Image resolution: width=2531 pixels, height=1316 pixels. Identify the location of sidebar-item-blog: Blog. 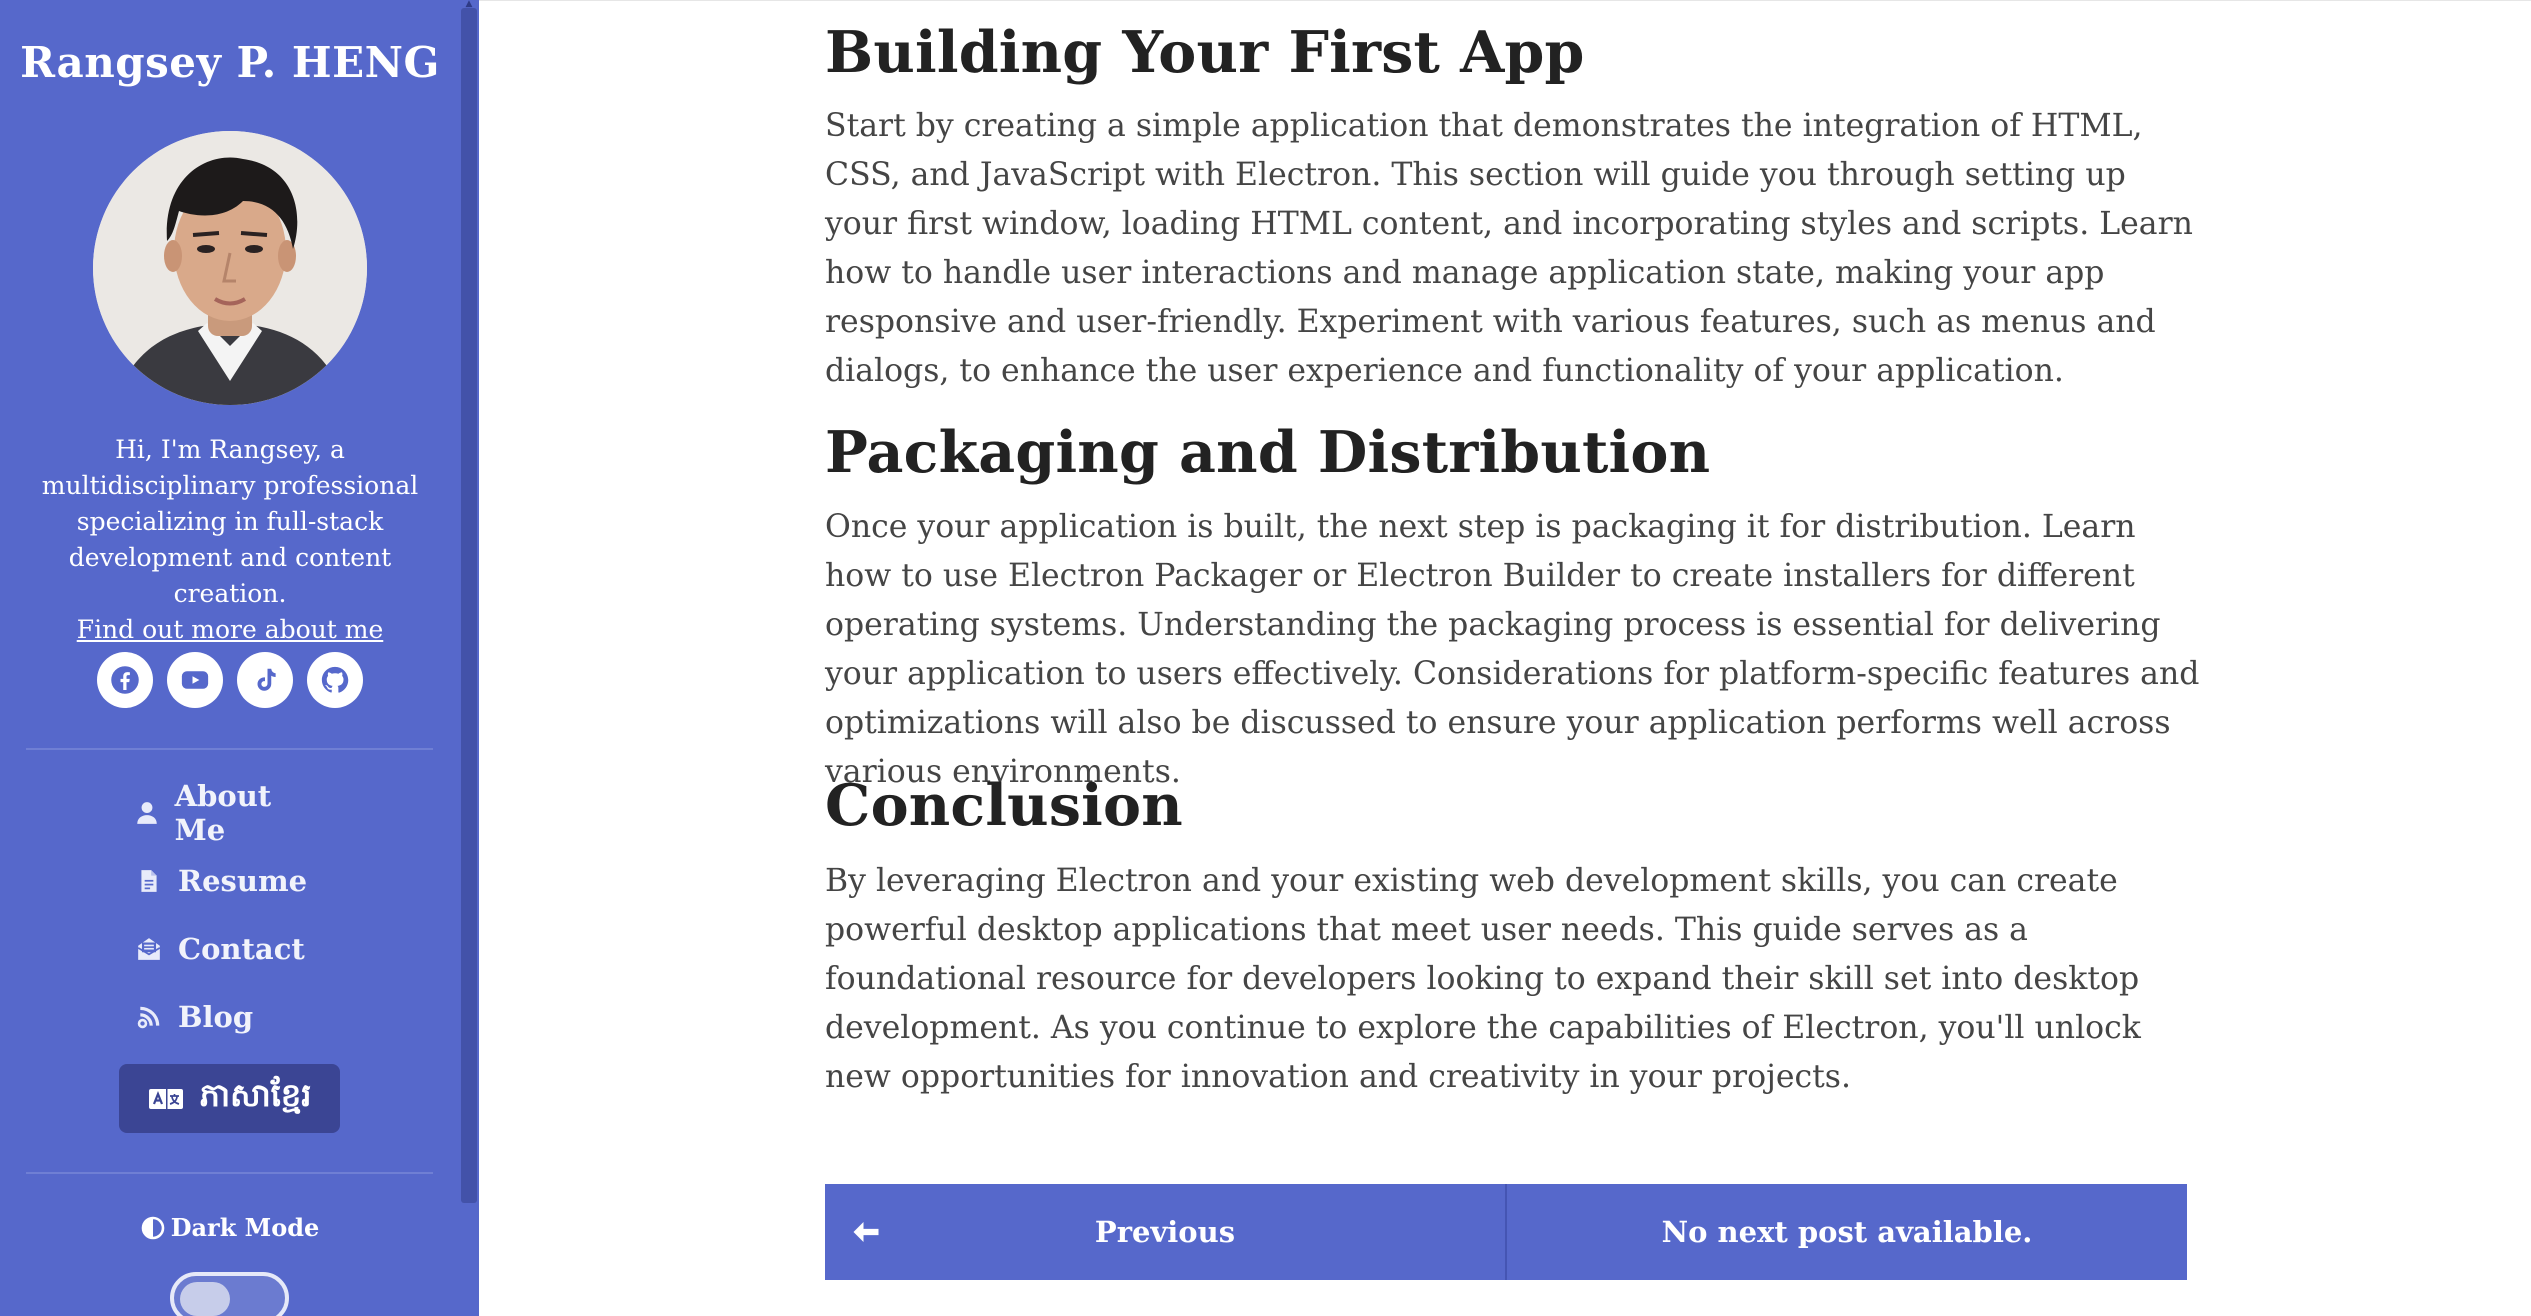
(230, 1017).